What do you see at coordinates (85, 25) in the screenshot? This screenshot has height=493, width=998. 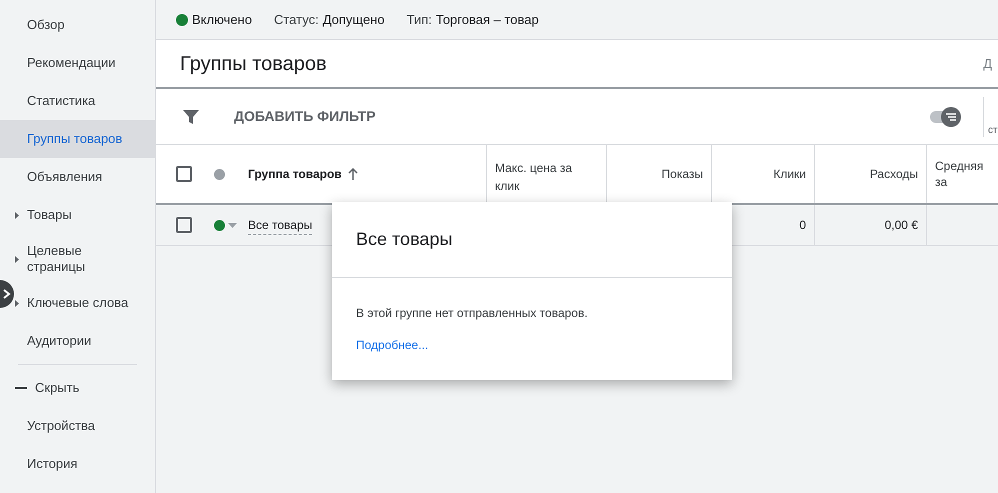 I see `sidebar-item: Обзор` at bounding box center [85, 25].